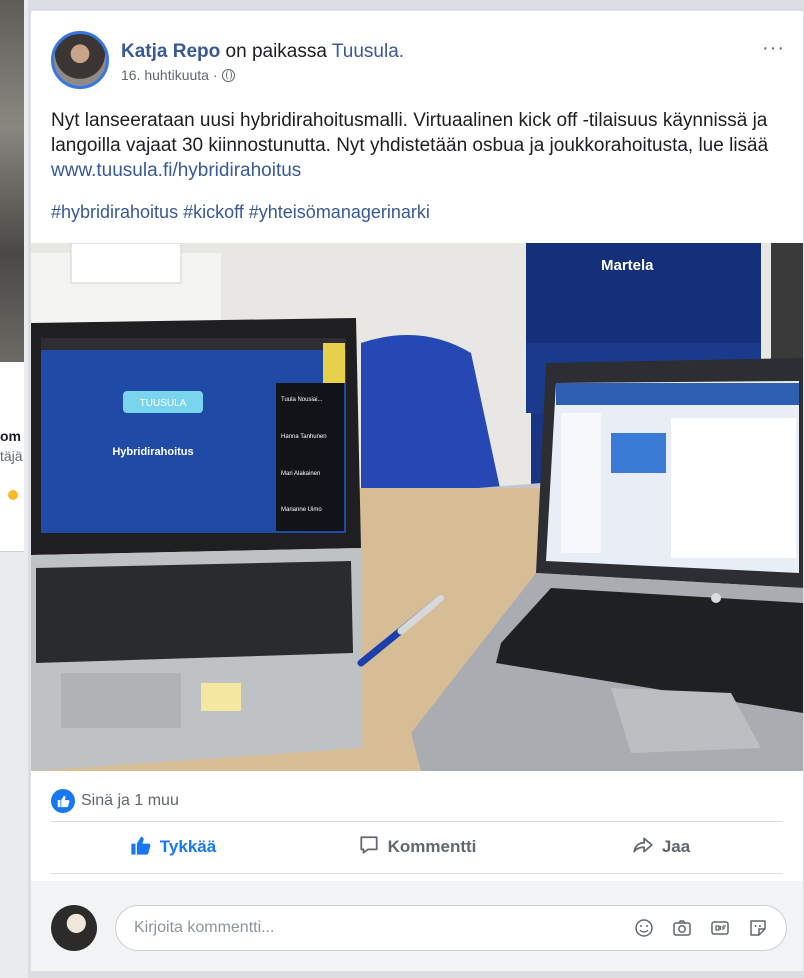  Describe the element at coordinates (301, 510) in the screenshot. I see `participant-4: Marianne Uimo` at that location.